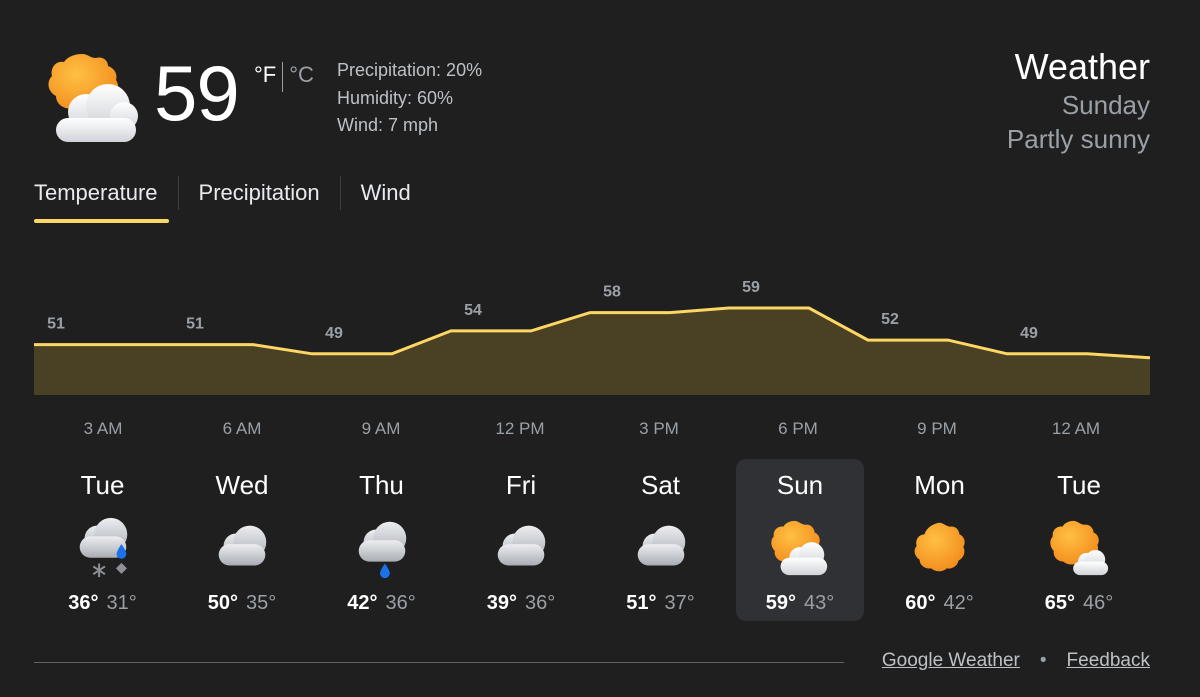  I want to click on unit-separator, so click(283, 77).